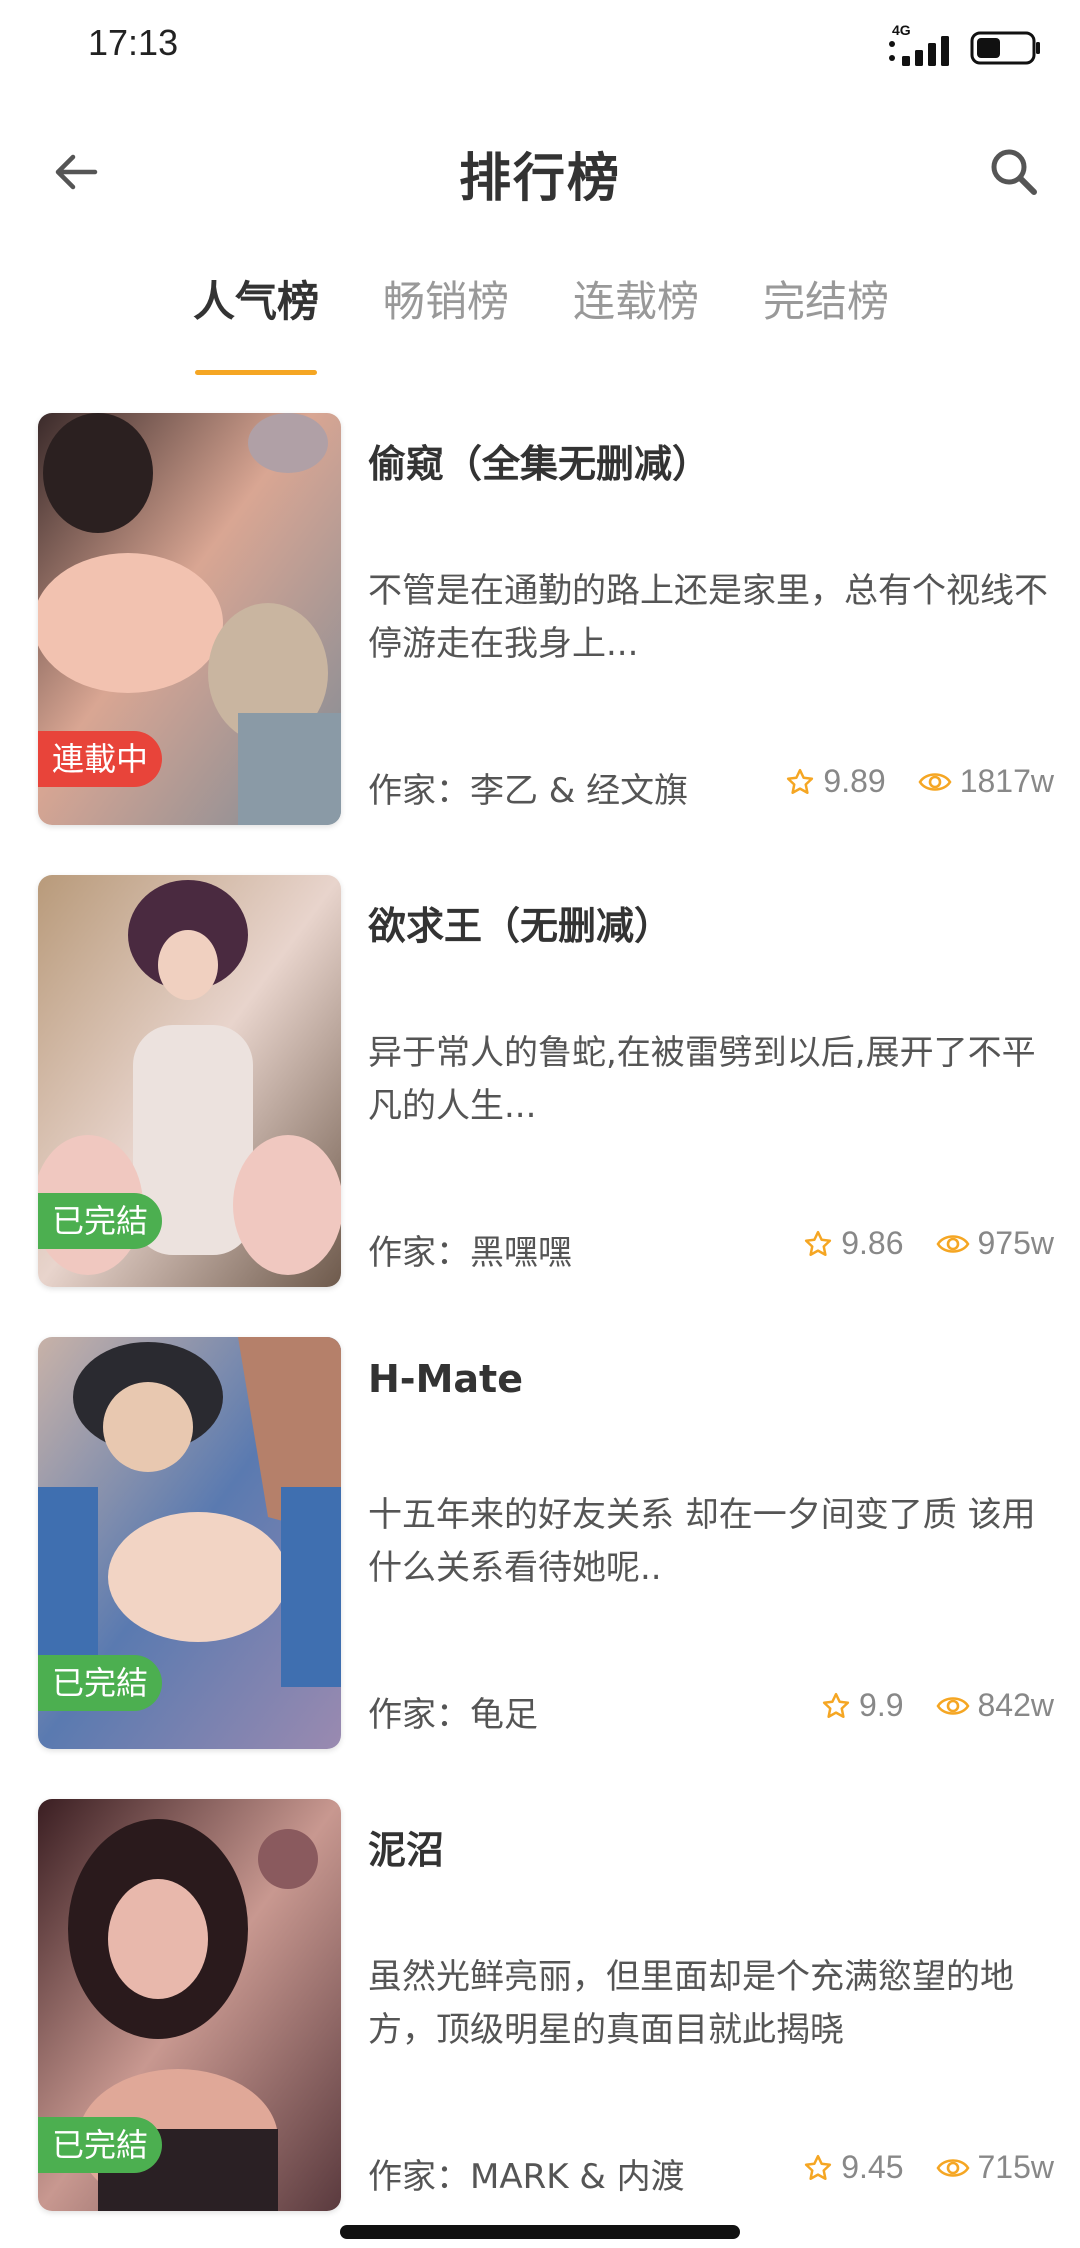 This screenshot has width=1080, height=2248. What do you see at coordinates (520, 922) in the screenshot?
I see `comic-title: 欲求王（无删减）` at bounding box center [520, 922].